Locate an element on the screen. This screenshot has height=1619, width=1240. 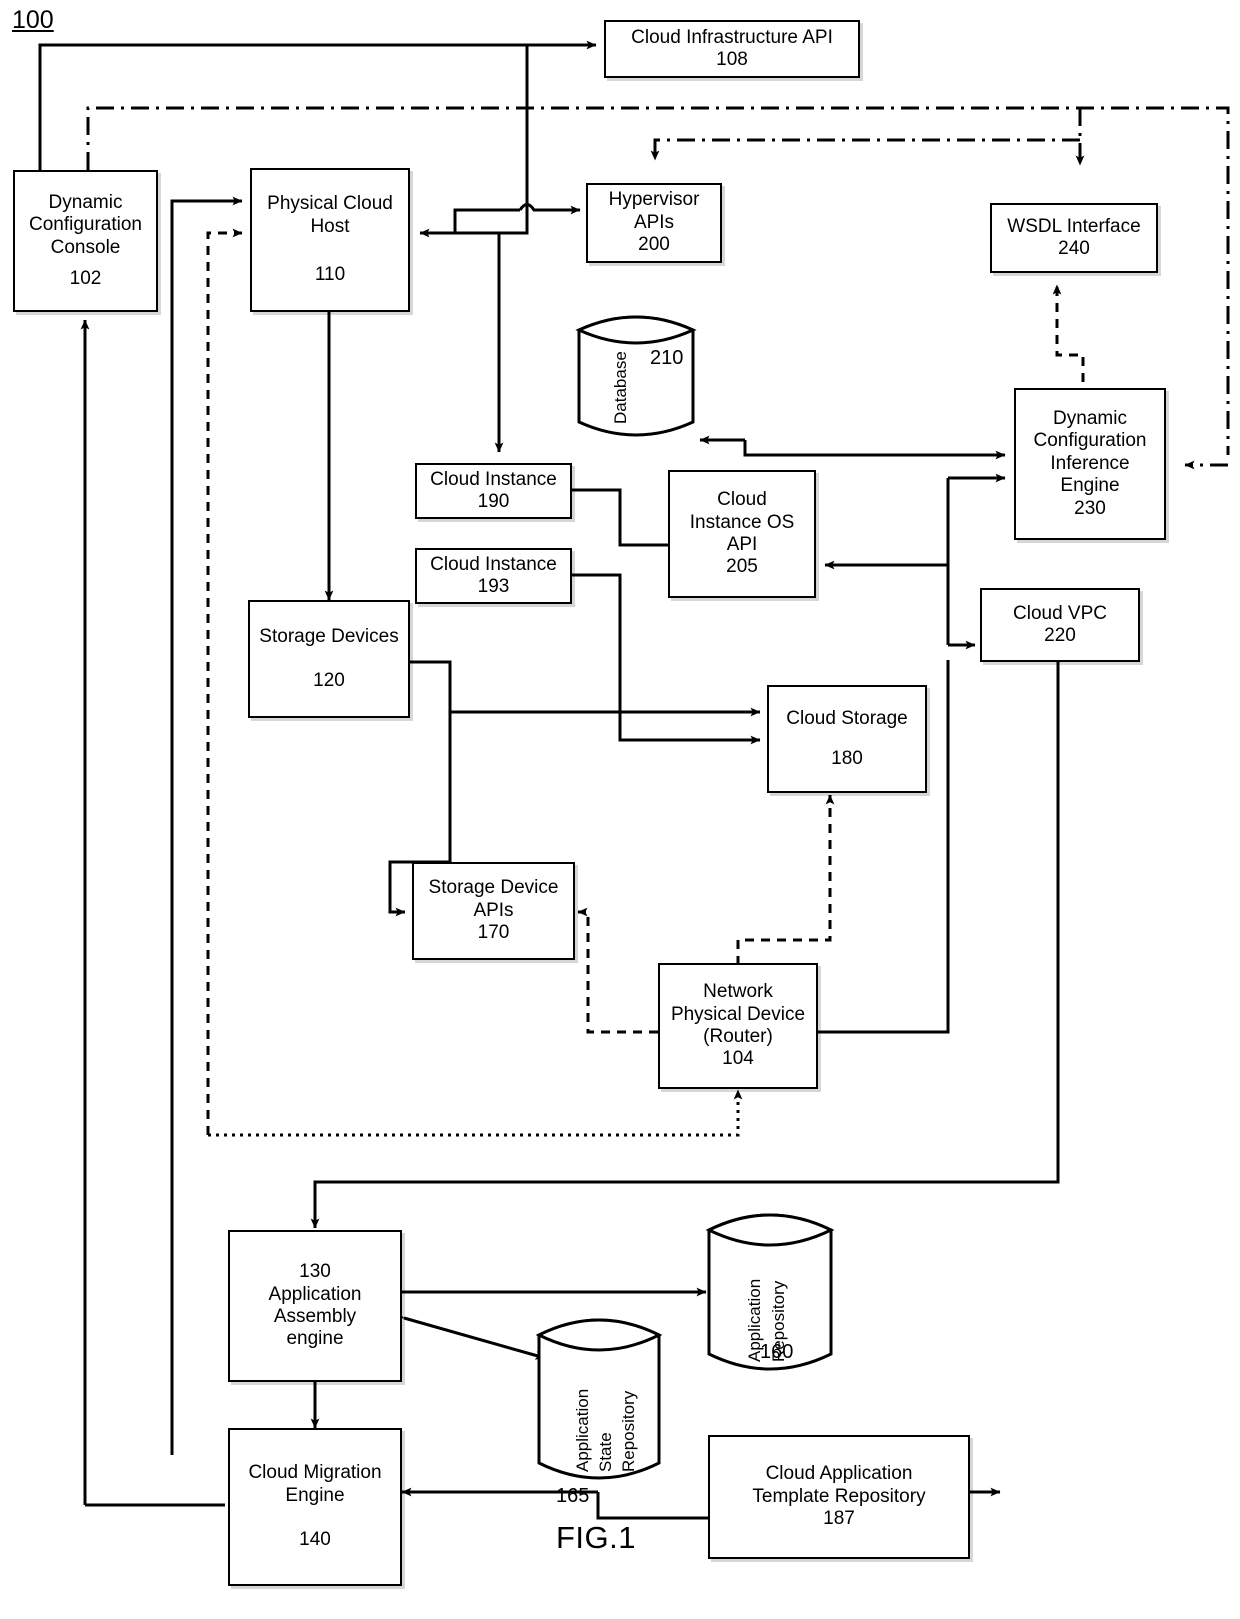
wire-dash-router-to-cloud-storage is located at coordinates (785, 879).